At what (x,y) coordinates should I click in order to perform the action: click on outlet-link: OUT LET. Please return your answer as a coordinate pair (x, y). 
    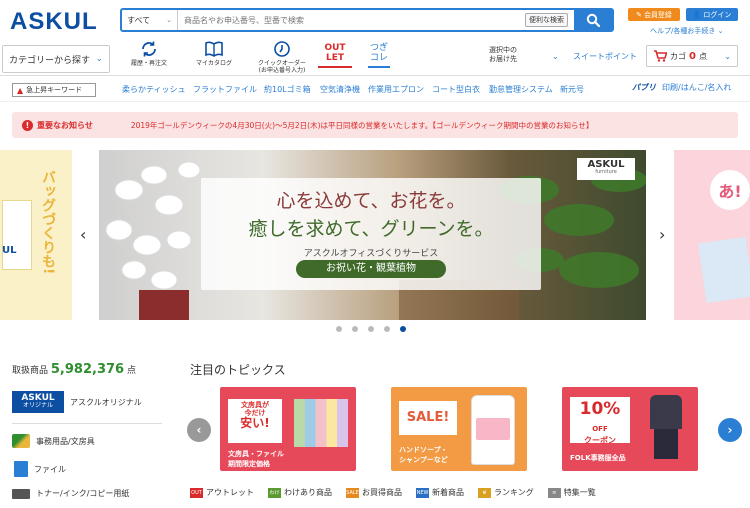
    Looking at the image, I should click on (335, 55).